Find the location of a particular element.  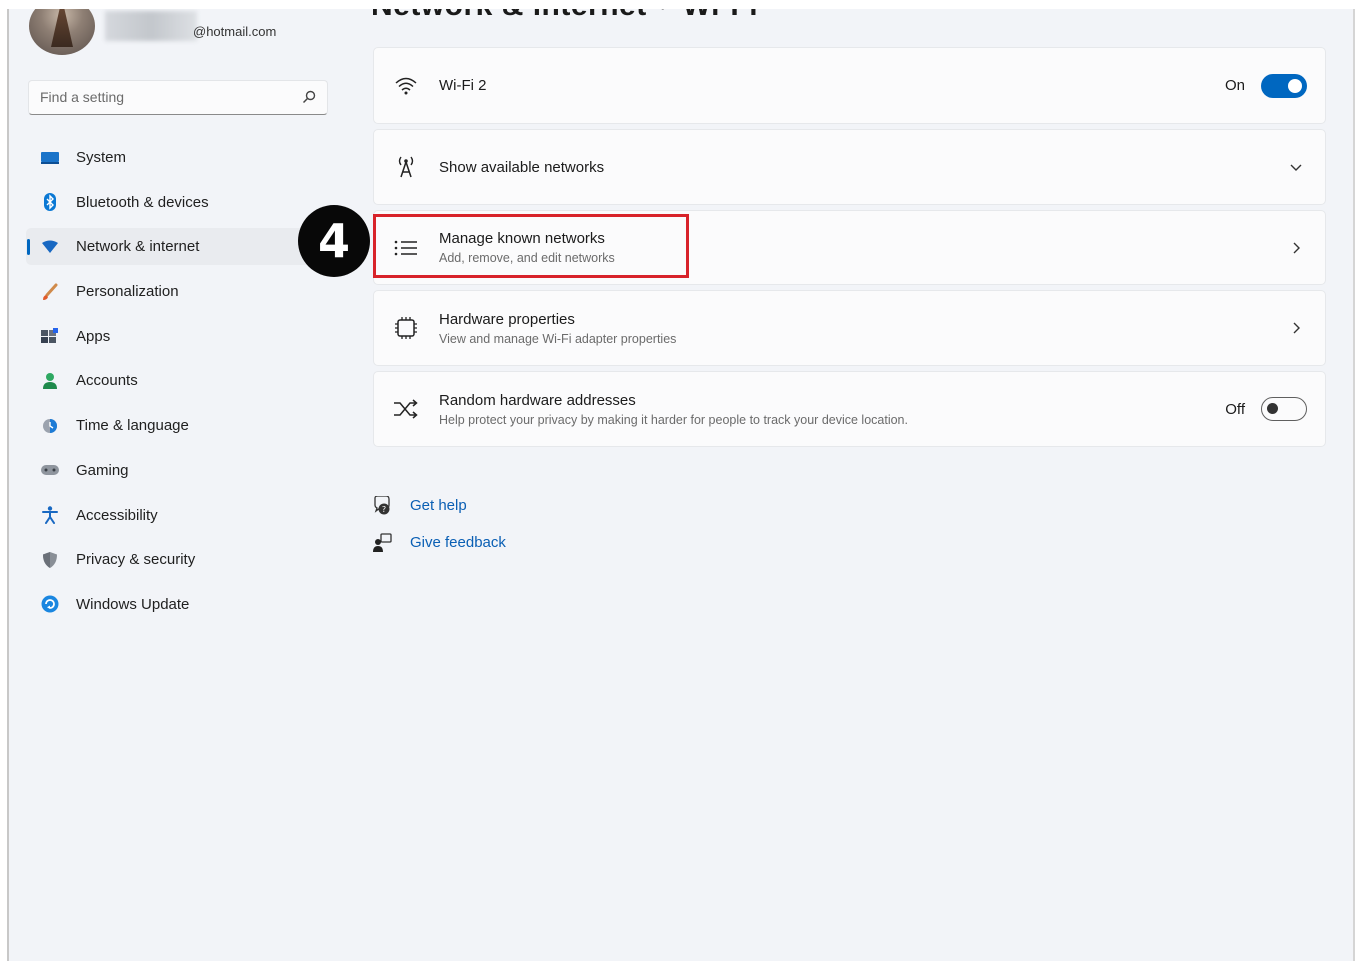

avatar is located at coordinates (62, 32).